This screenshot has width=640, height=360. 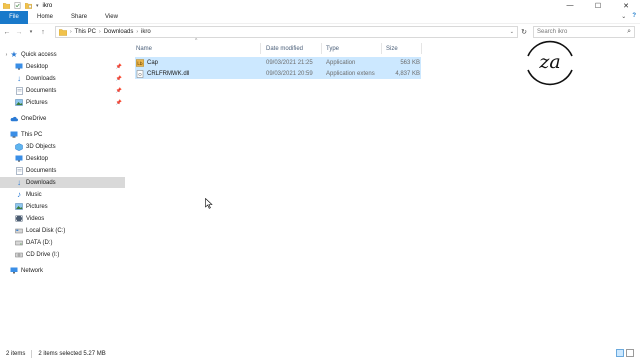 I want to click on ribbon-right-controls: ⌄ ?, so click(x=628, y=16).